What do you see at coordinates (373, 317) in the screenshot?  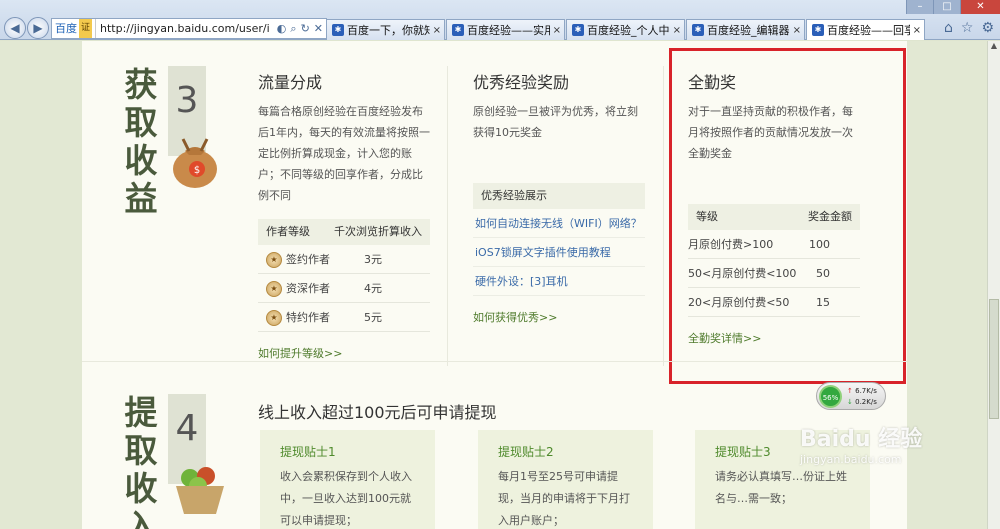 I see `level-income: 5元` at bounding box center [373, 317].